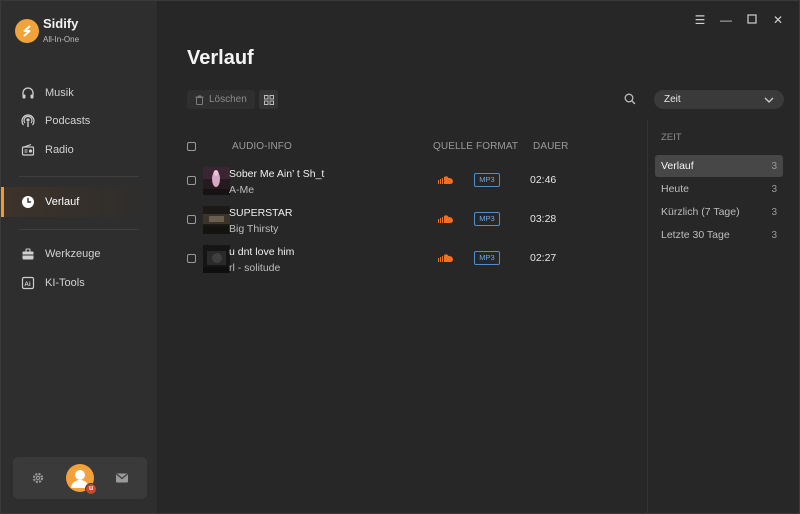  What do you see at coordinates (79, 93) in the screenshot?
I see `sidebar-item-musik: Musik` at bounding box center [79, 93].